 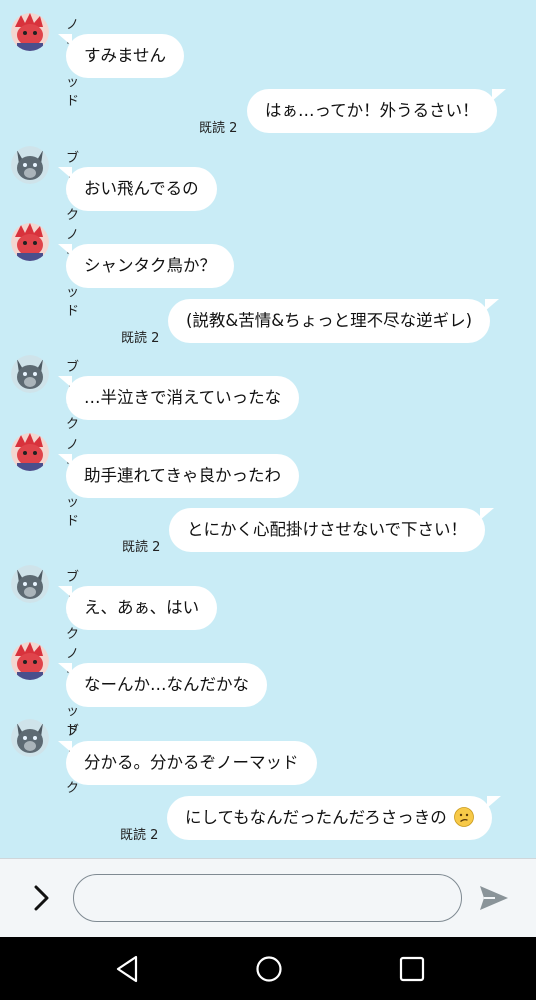 I want to click on message-bubble: 分かる。分かるぞノーマッド, so click(x=187, y=763).